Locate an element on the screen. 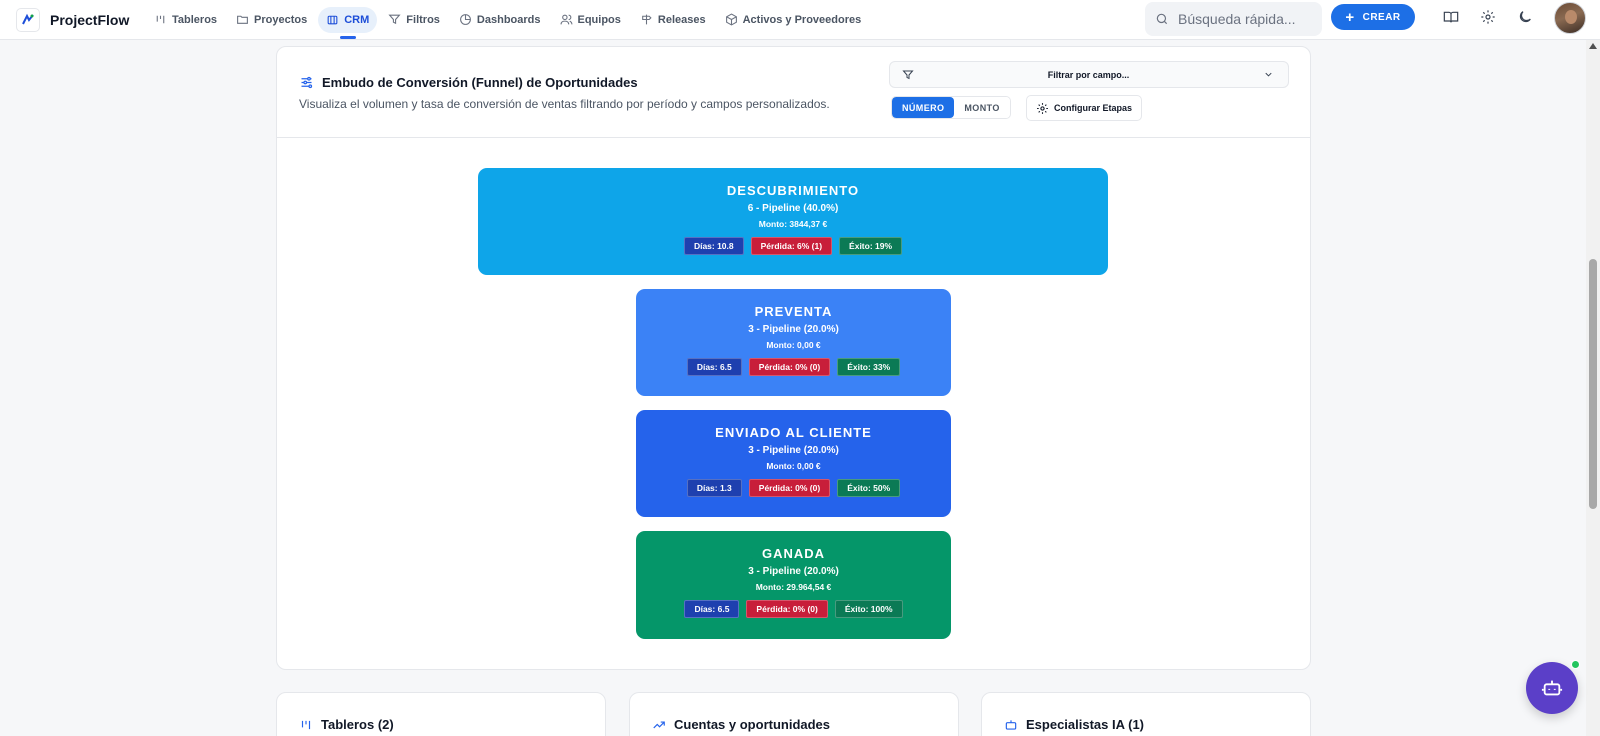 This screenshot has height=736, width=1600. chevron-down-icon is located at coordinates (1268, 74).